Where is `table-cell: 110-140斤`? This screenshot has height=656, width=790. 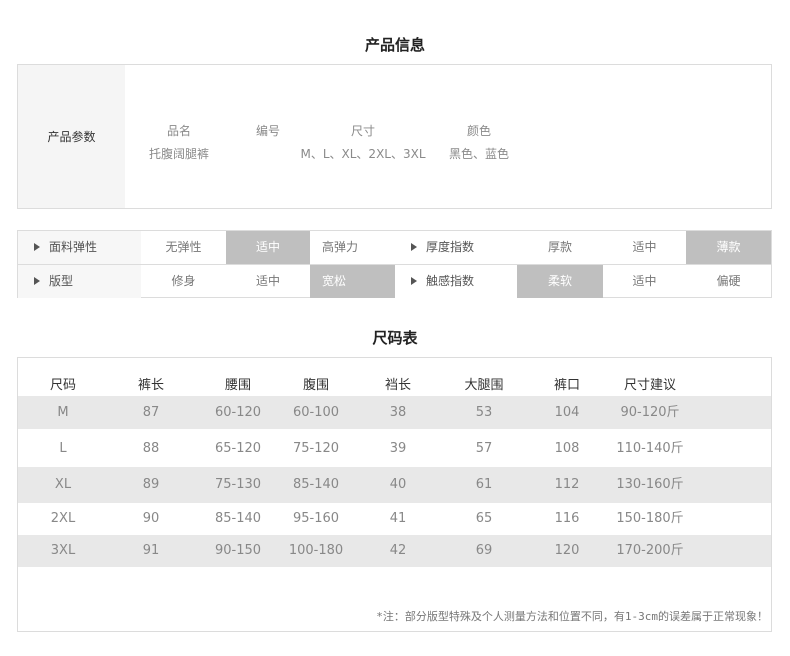 table-cell: 110-140斤 is located at coordinates (650, 448).